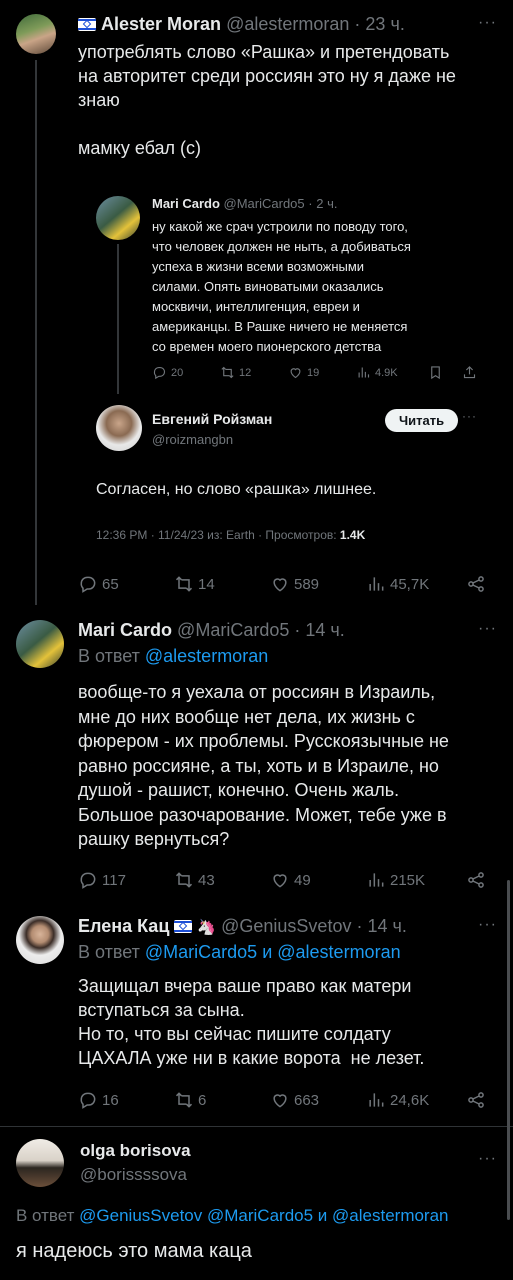 Image resolution: width=513 pixels, height=1280 pixels. What do you see at coordinates (313, 372) in the screenshot?
I see `quote-like-count: 19` at bounding box center [313, 372].